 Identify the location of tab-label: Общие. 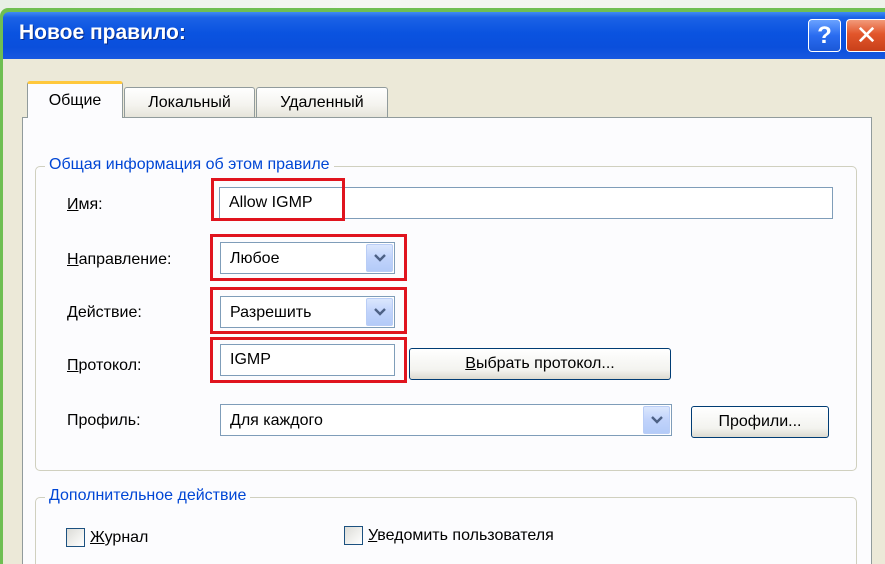
(75, 100).